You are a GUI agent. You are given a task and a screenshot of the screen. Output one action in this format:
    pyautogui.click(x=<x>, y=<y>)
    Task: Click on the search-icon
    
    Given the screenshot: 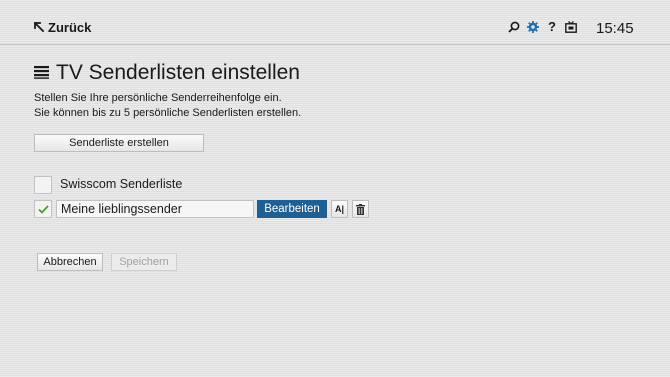 What is the action you would take?
    pyautogui.click(x=514, y=27)
    